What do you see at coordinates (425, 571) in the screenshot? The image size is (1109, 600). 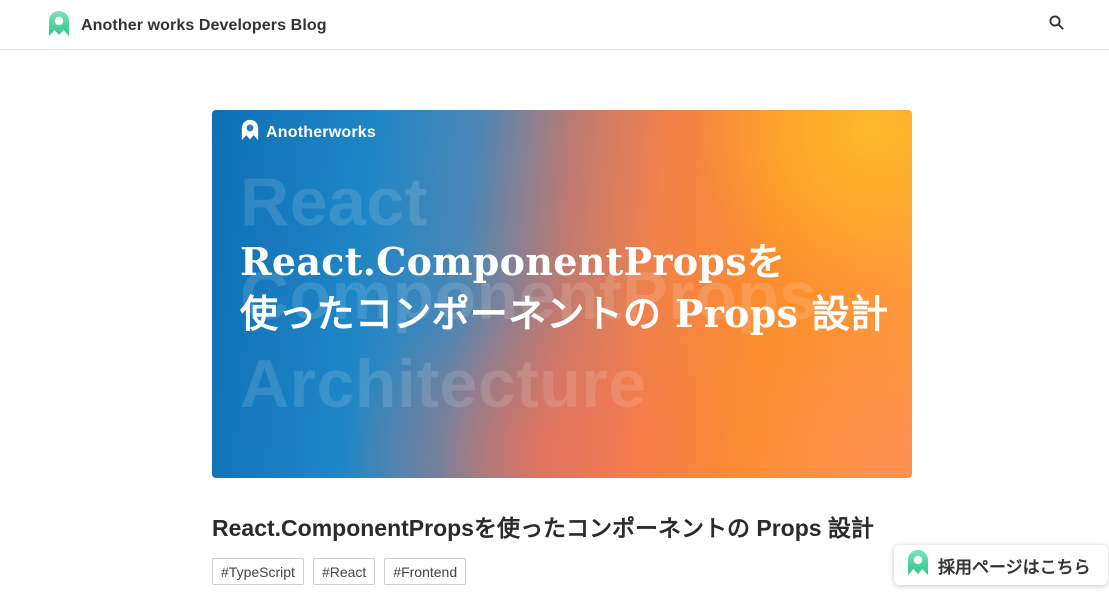 I see `tag-frontend: #Frontend` at bounding box center [425, 571].